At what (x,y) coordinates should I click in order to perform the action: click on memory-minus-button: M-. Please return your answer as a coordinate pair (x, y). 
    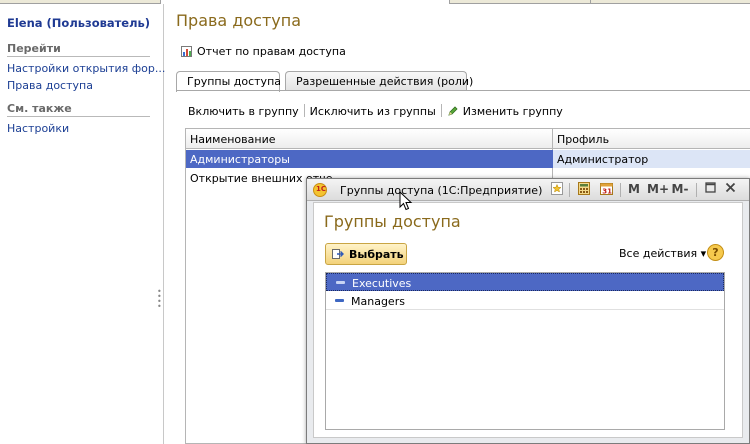
    Looking at the image, I should click on (680, 190).